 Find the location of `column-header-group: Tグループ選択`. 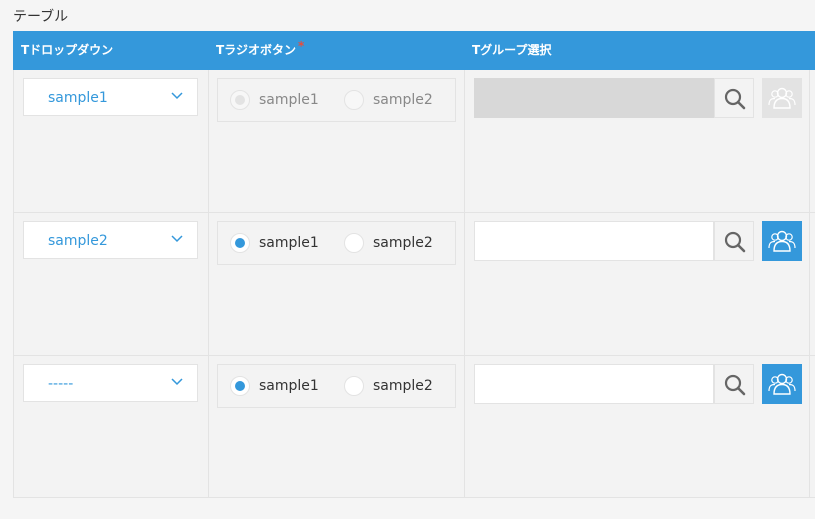

column-header-group: Tグループ選択 is located at coordinates (511, 50).